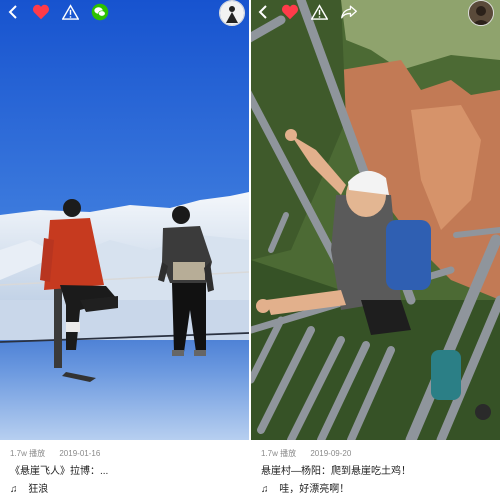 The image size is (500, 496). I want to click on wechat-icon, so click(100, 12).